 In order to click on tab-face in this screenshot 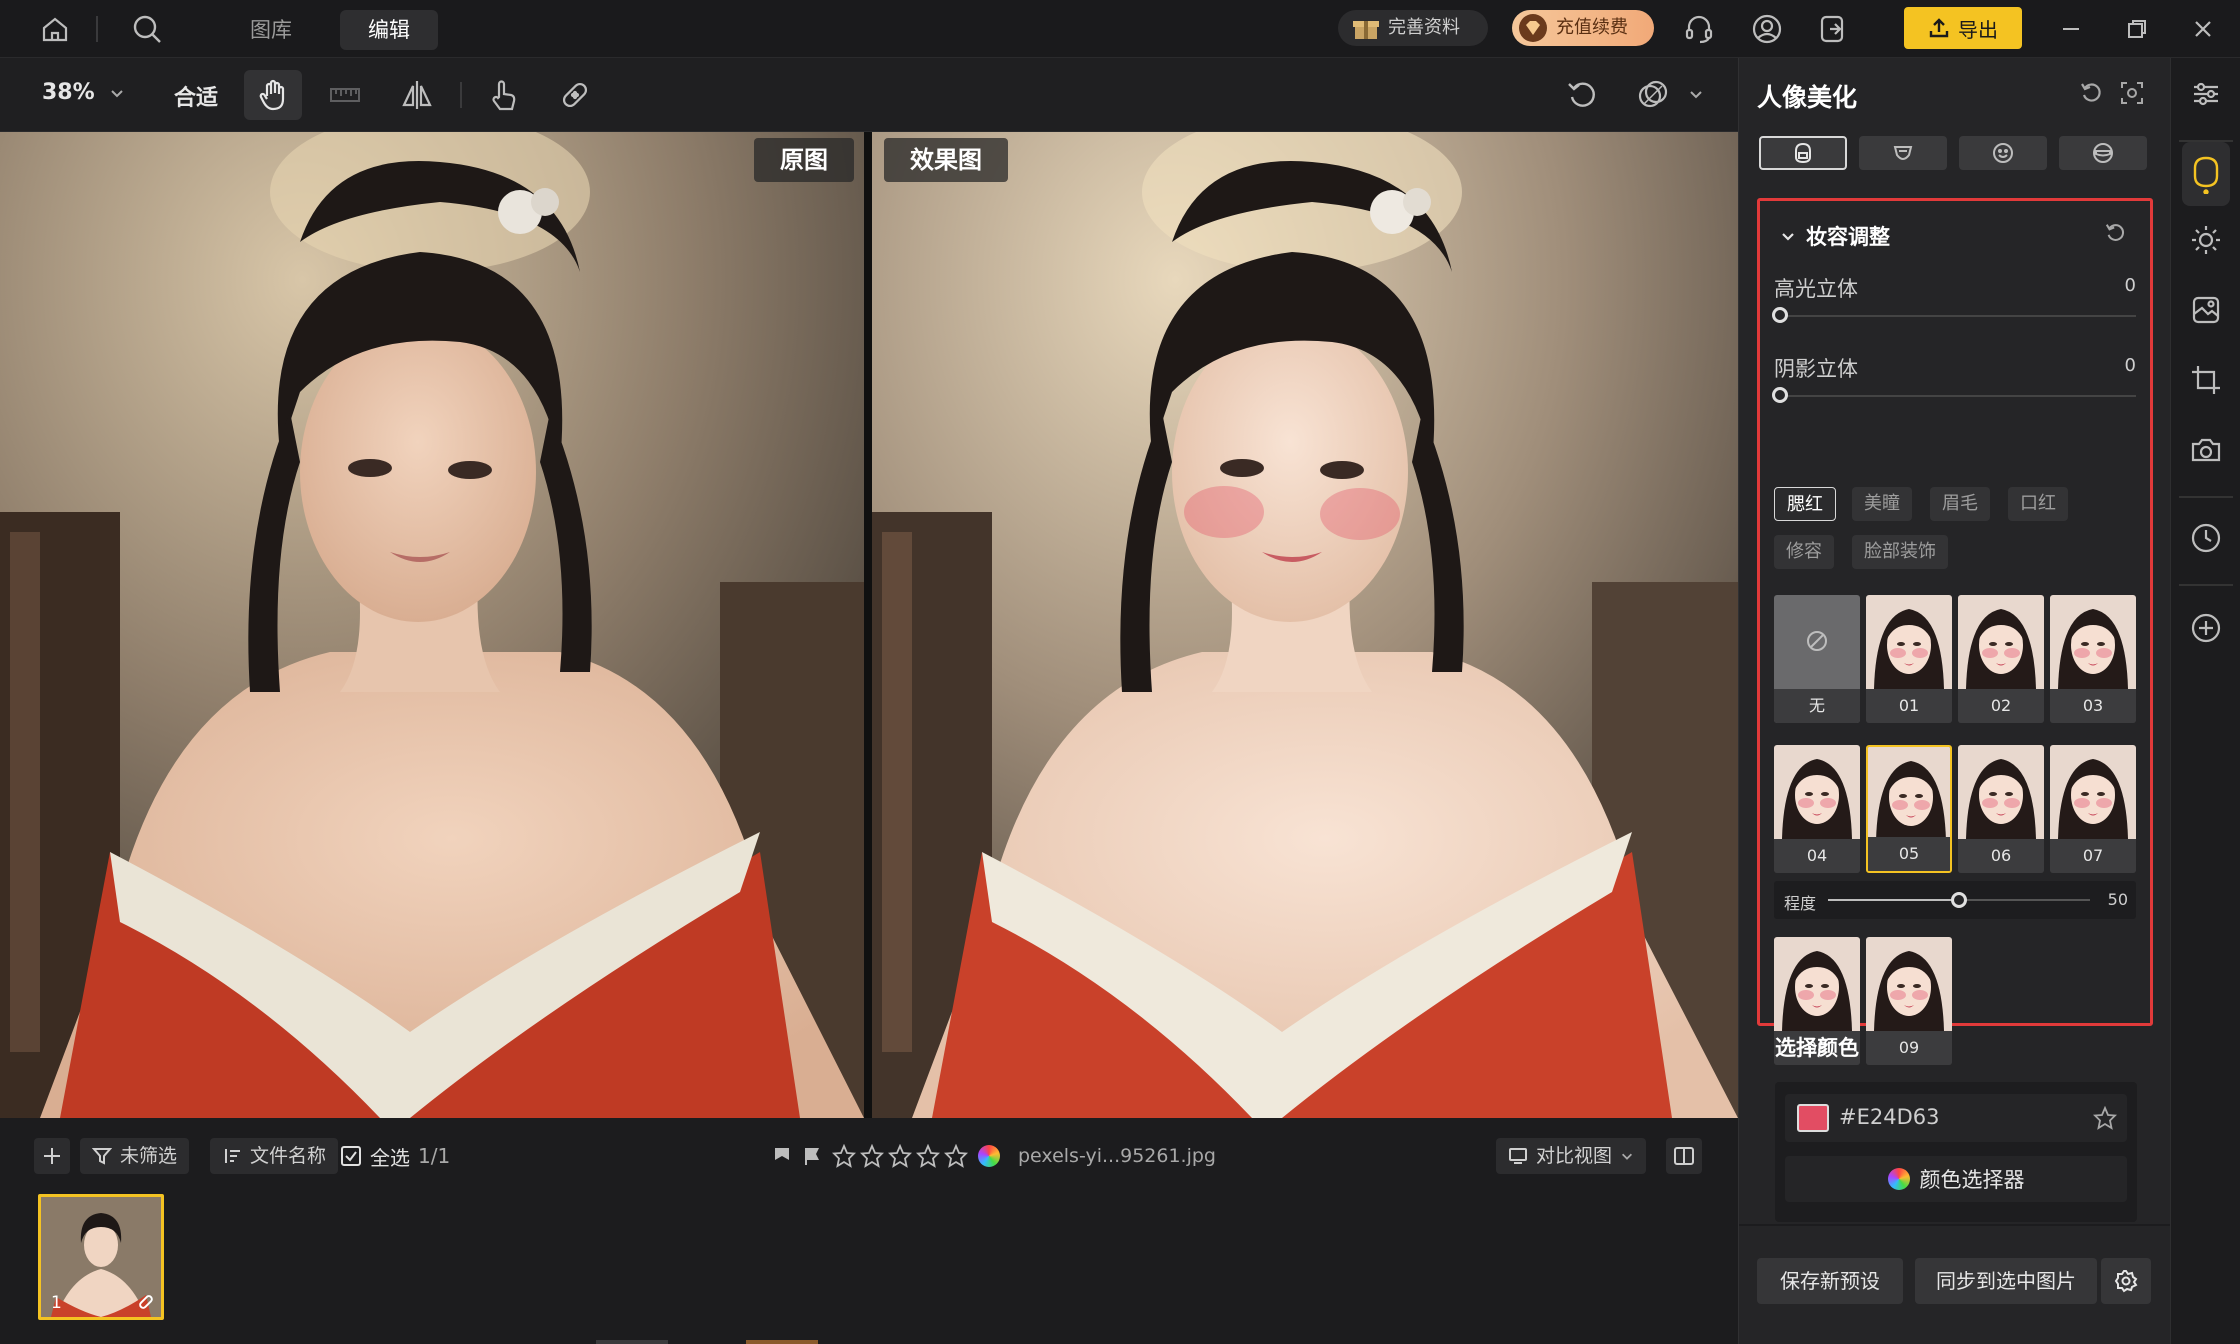, I will do `click(2003, 153)`.